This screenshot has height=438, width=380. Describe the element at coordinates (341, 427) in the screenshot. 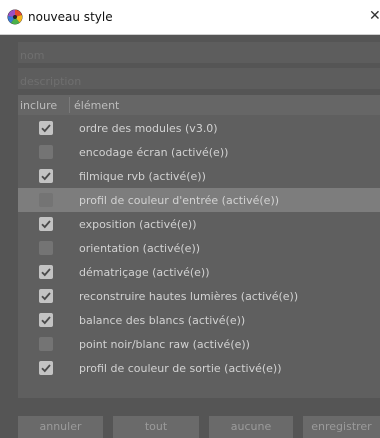

I see `save-button: enregistrer` at that location.